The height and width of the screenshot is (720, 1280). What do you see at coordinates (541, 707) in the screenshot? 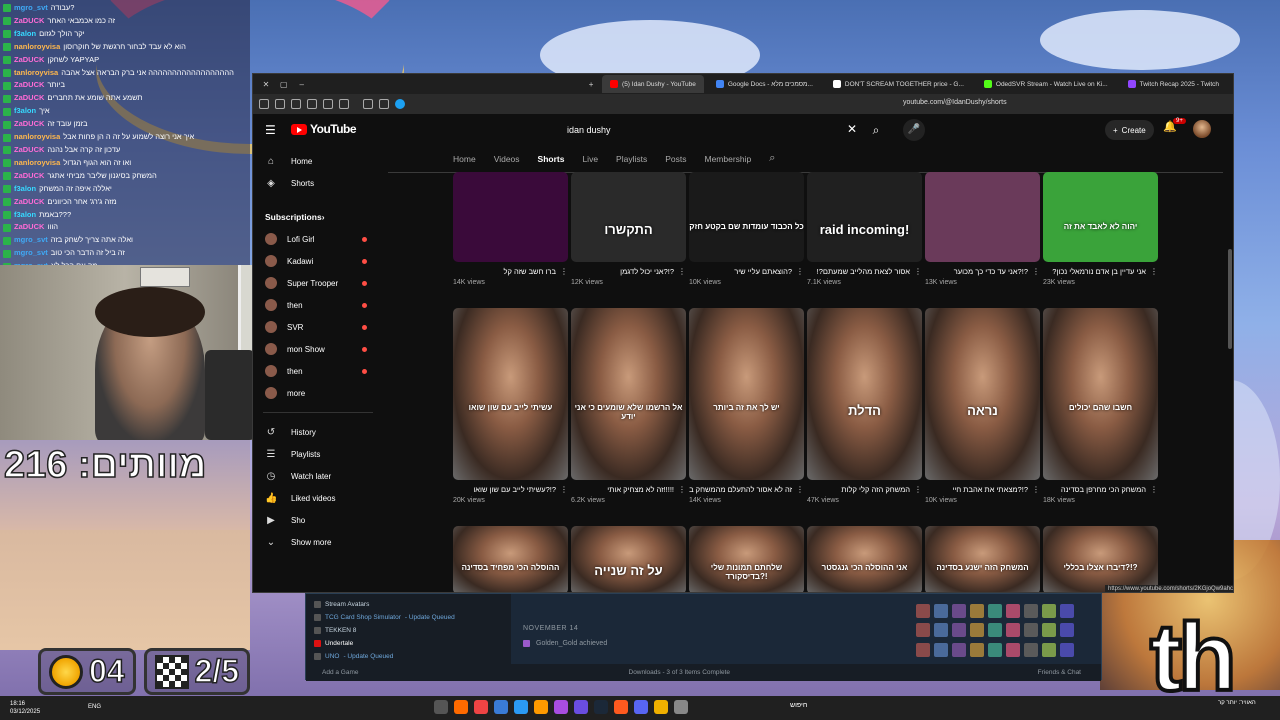
I see `blender-icon` at bounding box center [541, 707].